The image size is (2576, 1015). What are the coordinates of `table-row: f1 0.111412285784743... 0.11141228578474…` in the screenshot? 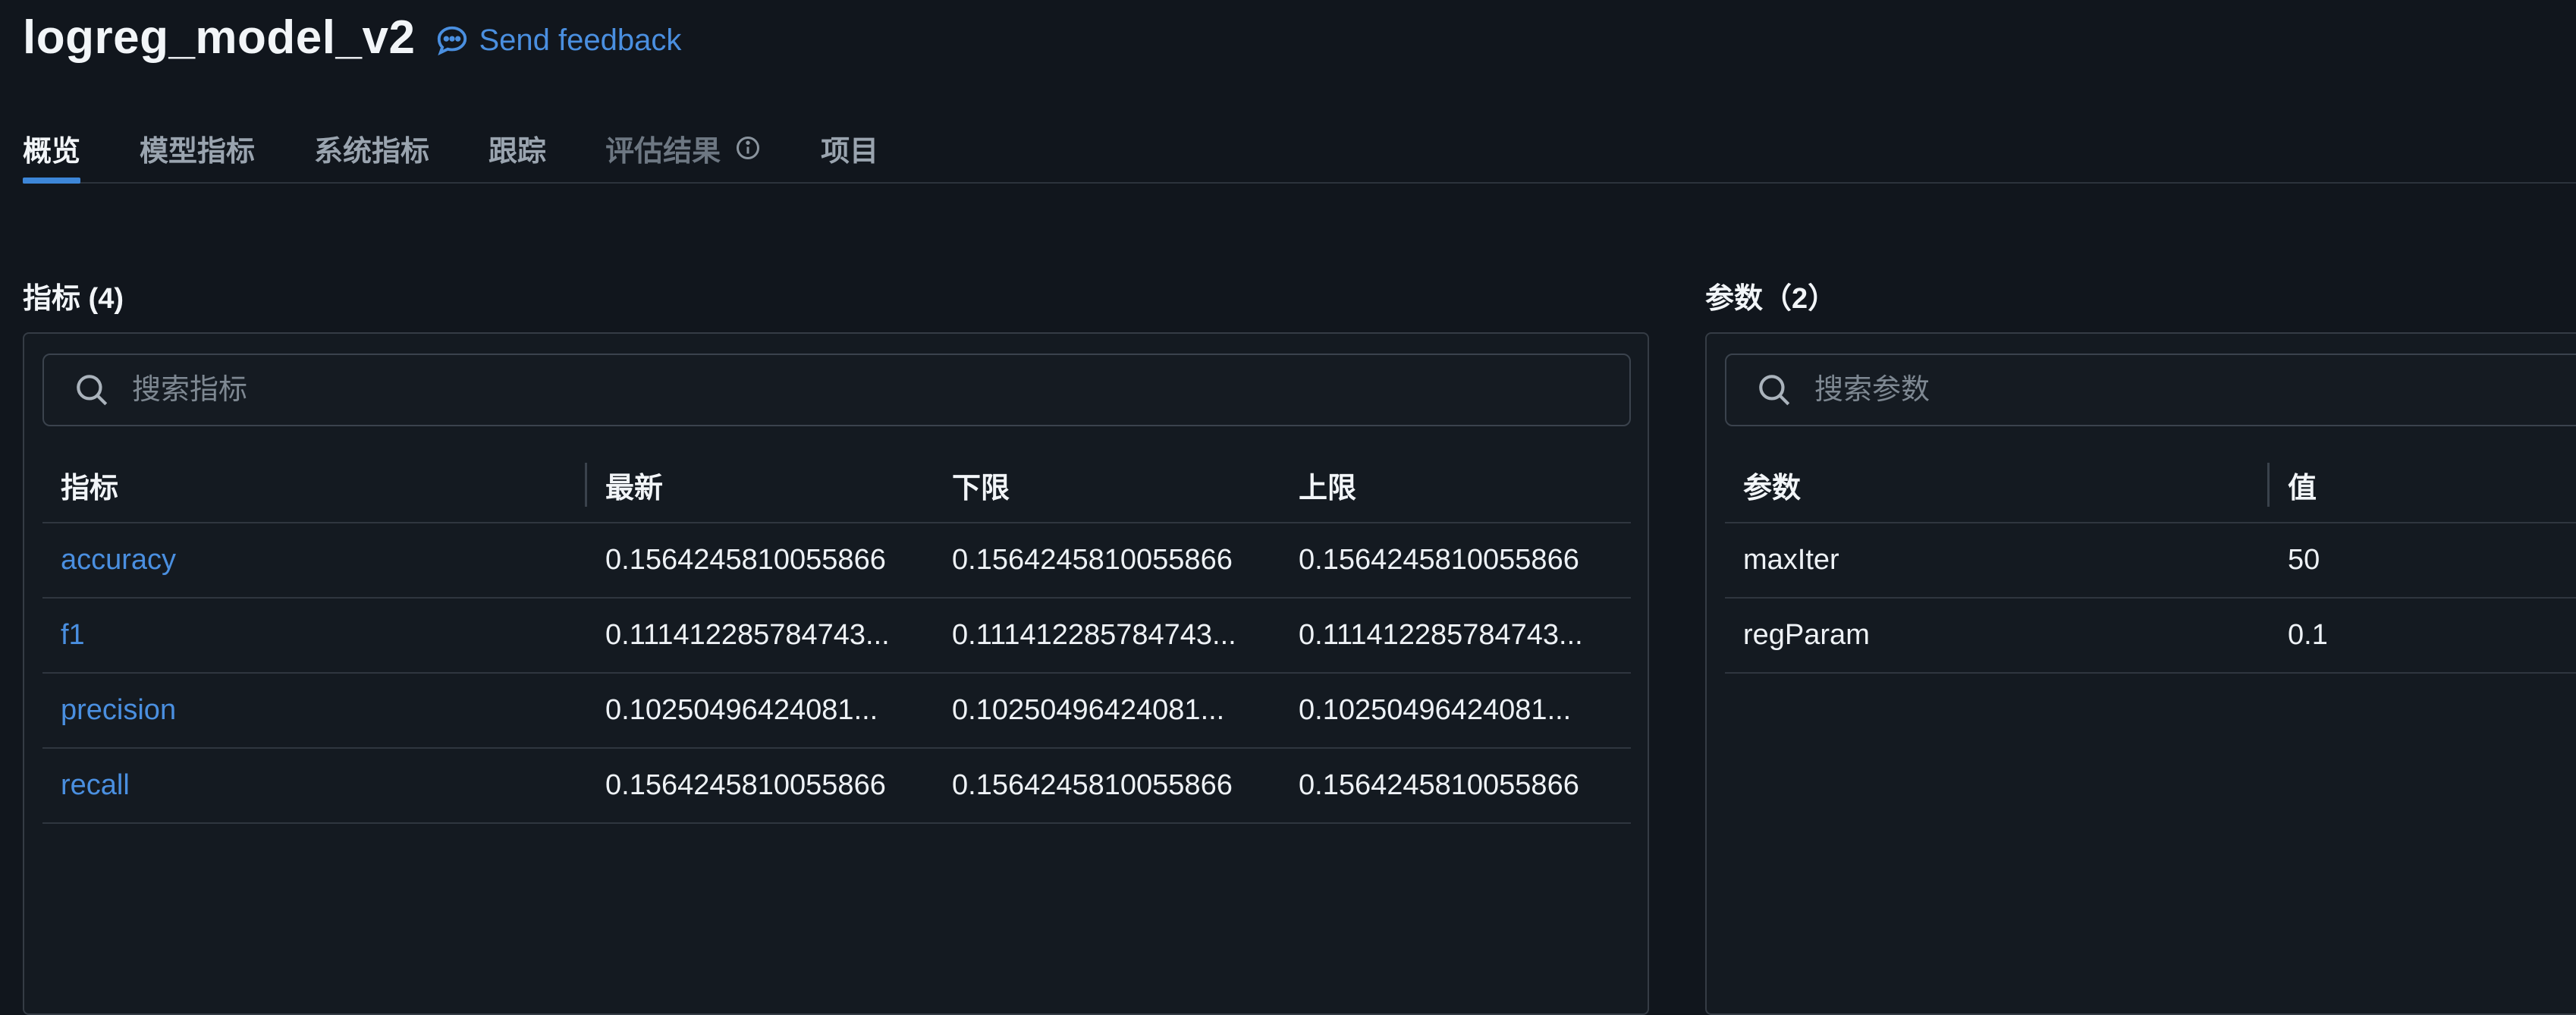 It's located at (836, 636).